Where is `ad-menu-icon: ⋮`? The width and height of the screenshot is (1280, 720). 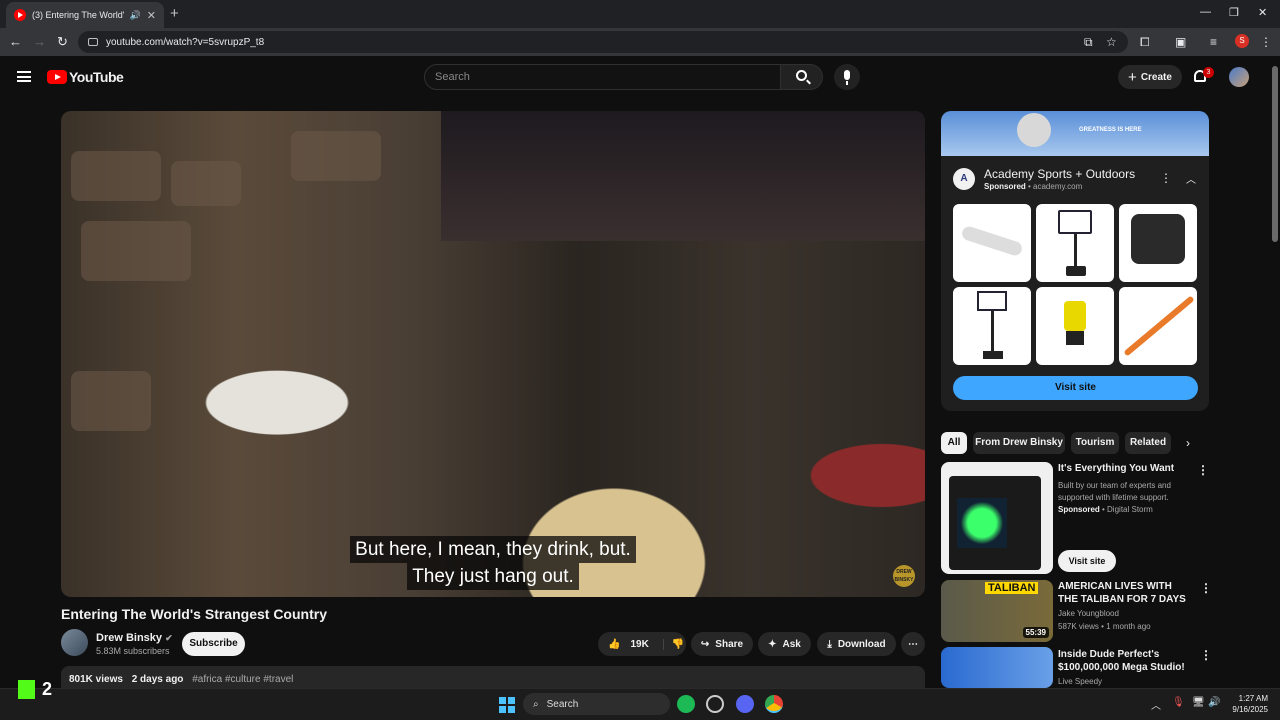
ad-menu-icon: ⋮ is located at coordinates (1166, 178).